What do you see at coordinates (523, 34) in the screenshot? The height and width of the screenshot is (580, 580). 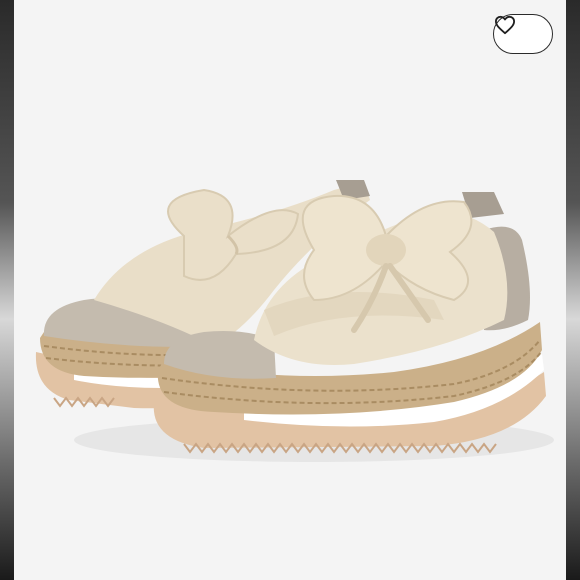 I see `like-button` at bounding box center [523, 34].